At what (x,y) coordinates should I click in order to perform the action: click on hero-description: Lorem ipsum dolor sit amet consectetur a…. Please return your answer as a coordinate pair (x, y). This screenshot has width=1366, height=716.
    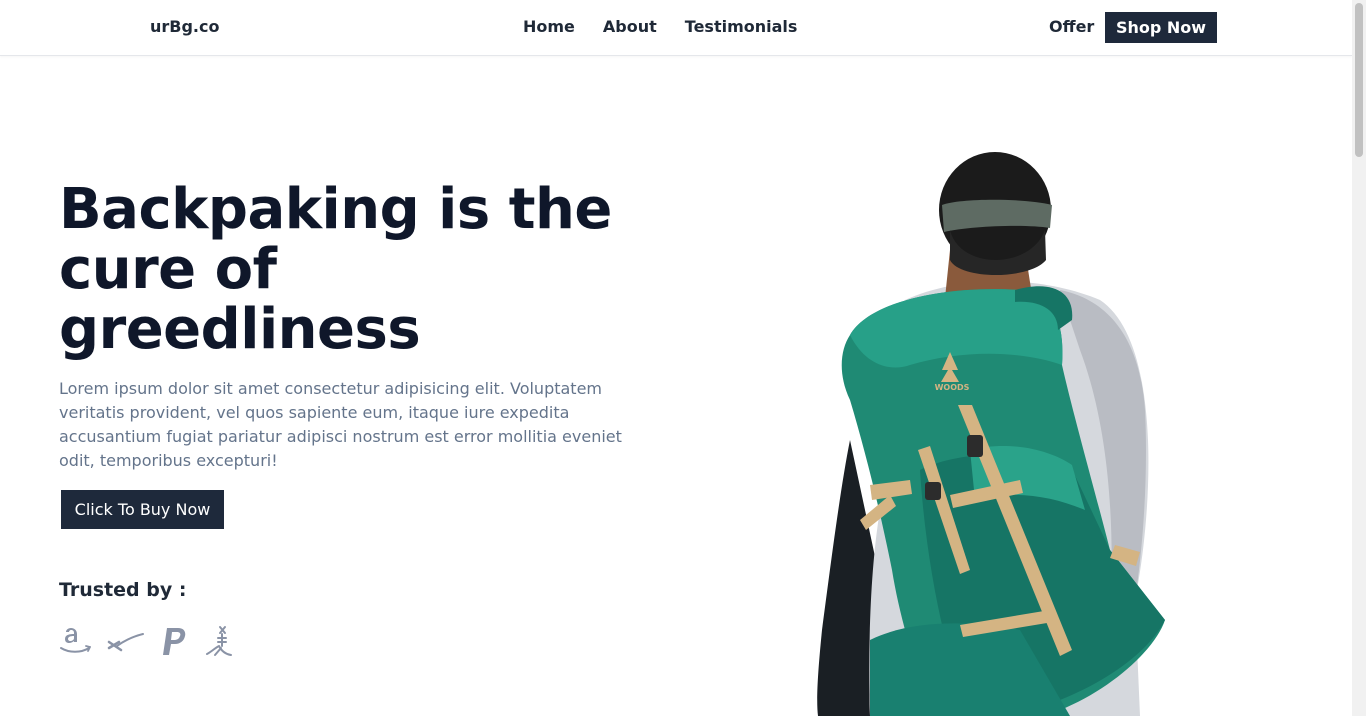
    Looking at the image, I should click on (340, 424).